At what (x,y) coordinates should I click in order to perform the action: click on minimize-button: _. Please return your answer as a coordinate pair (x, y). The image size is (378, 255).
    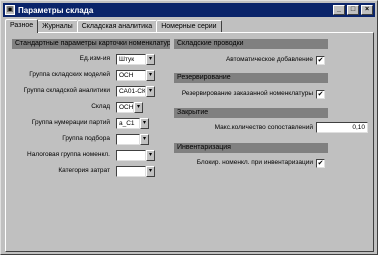
    Looking at the image, I should click on (339, 10).